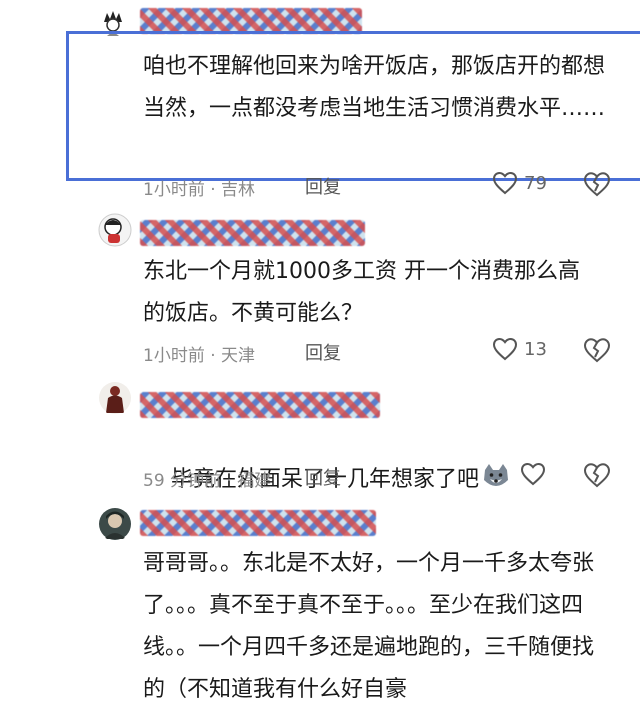  I want to click on comment-meta: 1小时前 · 天津, so click(199, 356).